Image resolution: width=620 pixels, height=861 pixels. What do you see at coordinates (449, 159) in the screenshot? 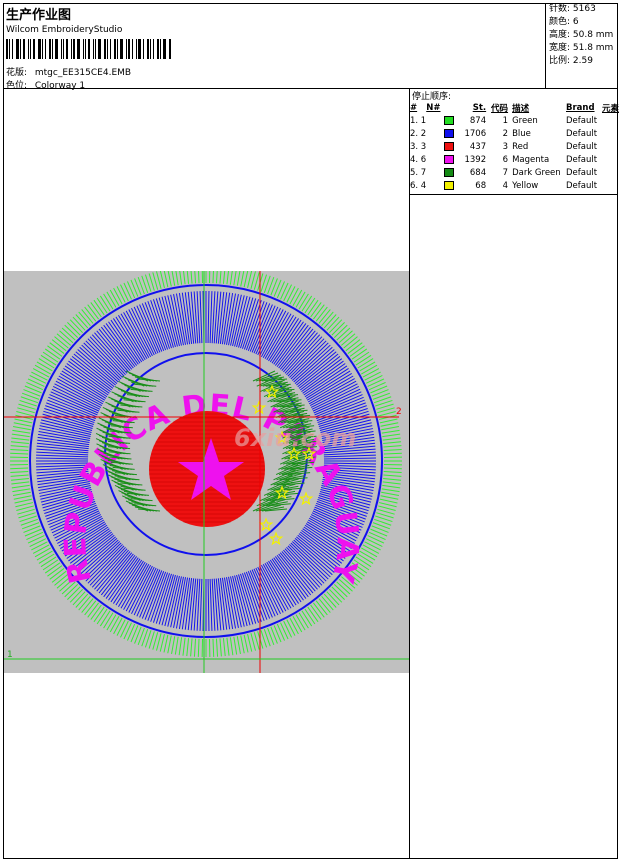
I see `thread-color-swatch` at bounding box center [449, 159].